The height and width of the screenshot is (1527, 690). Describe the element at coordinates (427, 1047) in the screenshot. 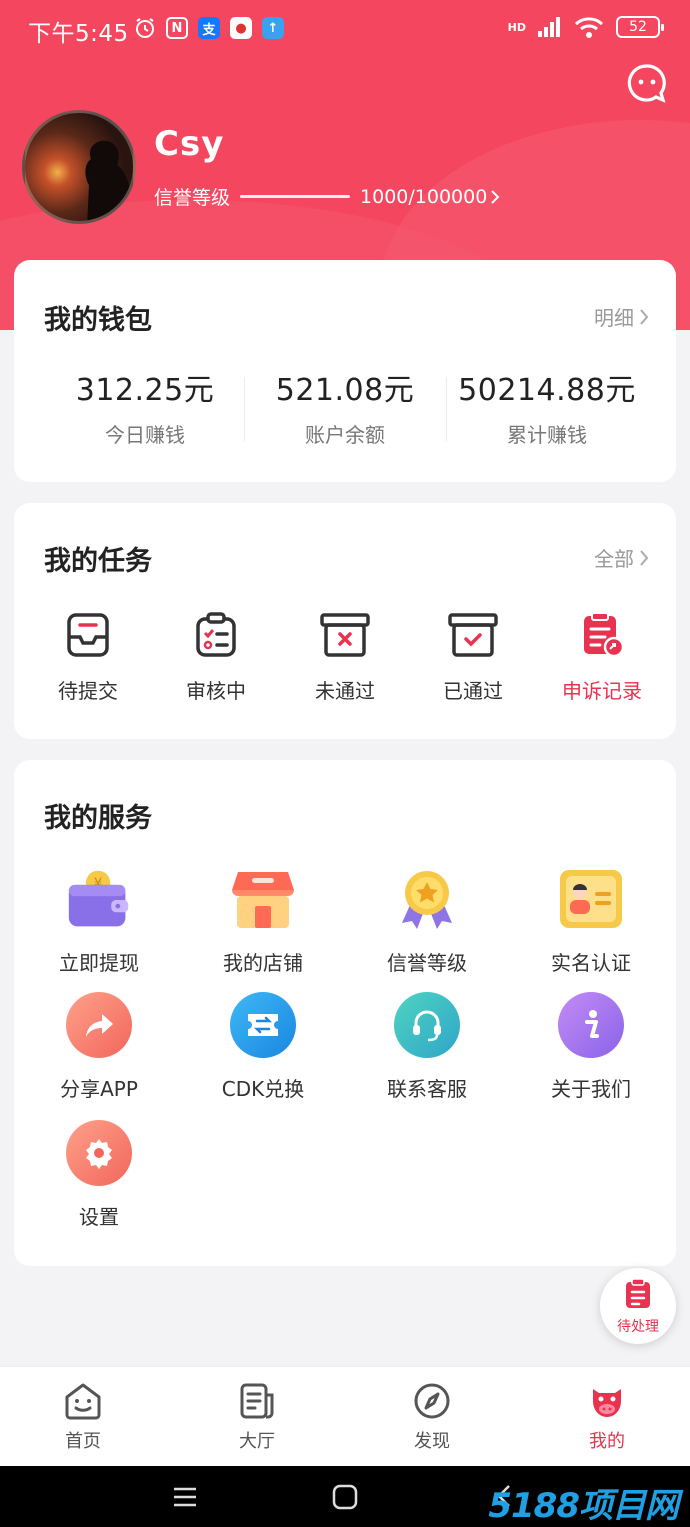

I see `service-contact-support: 联系客服` at that location.